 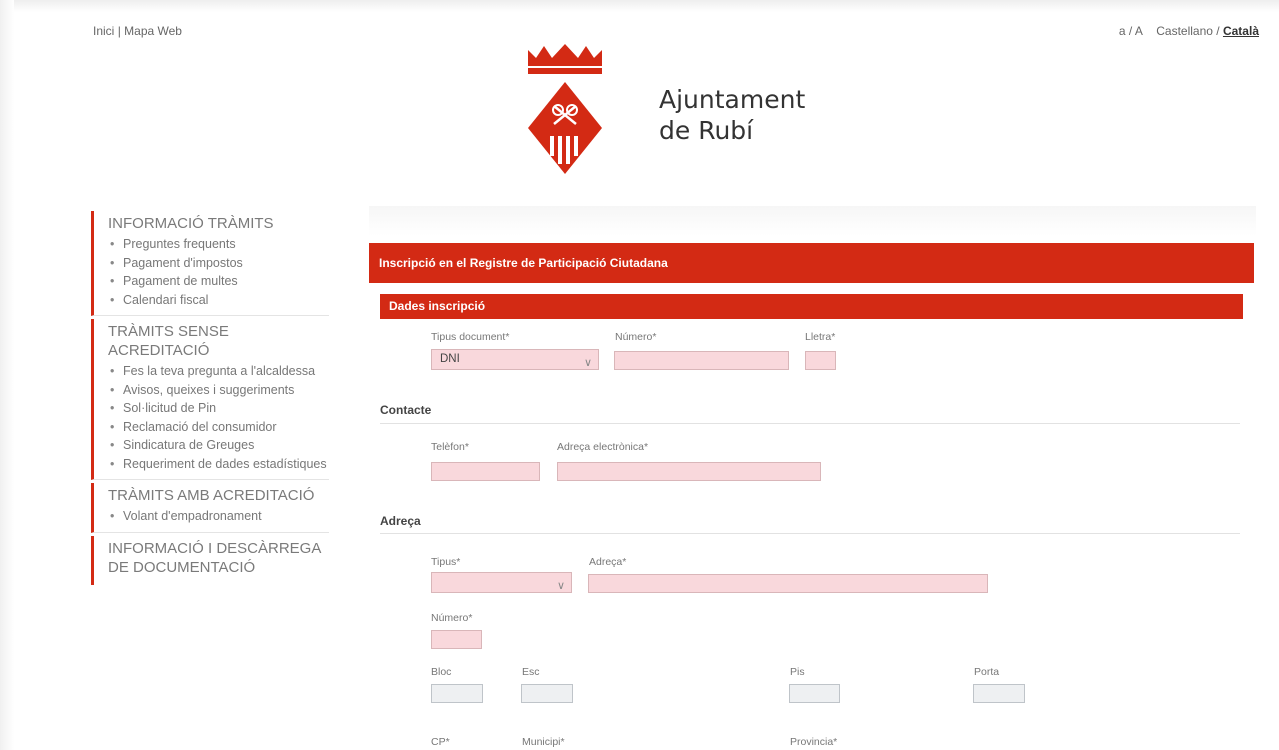 I want to click on sidebar-item-sindicatura: Sindicatura de Greuges, so click(x=219, y=446).